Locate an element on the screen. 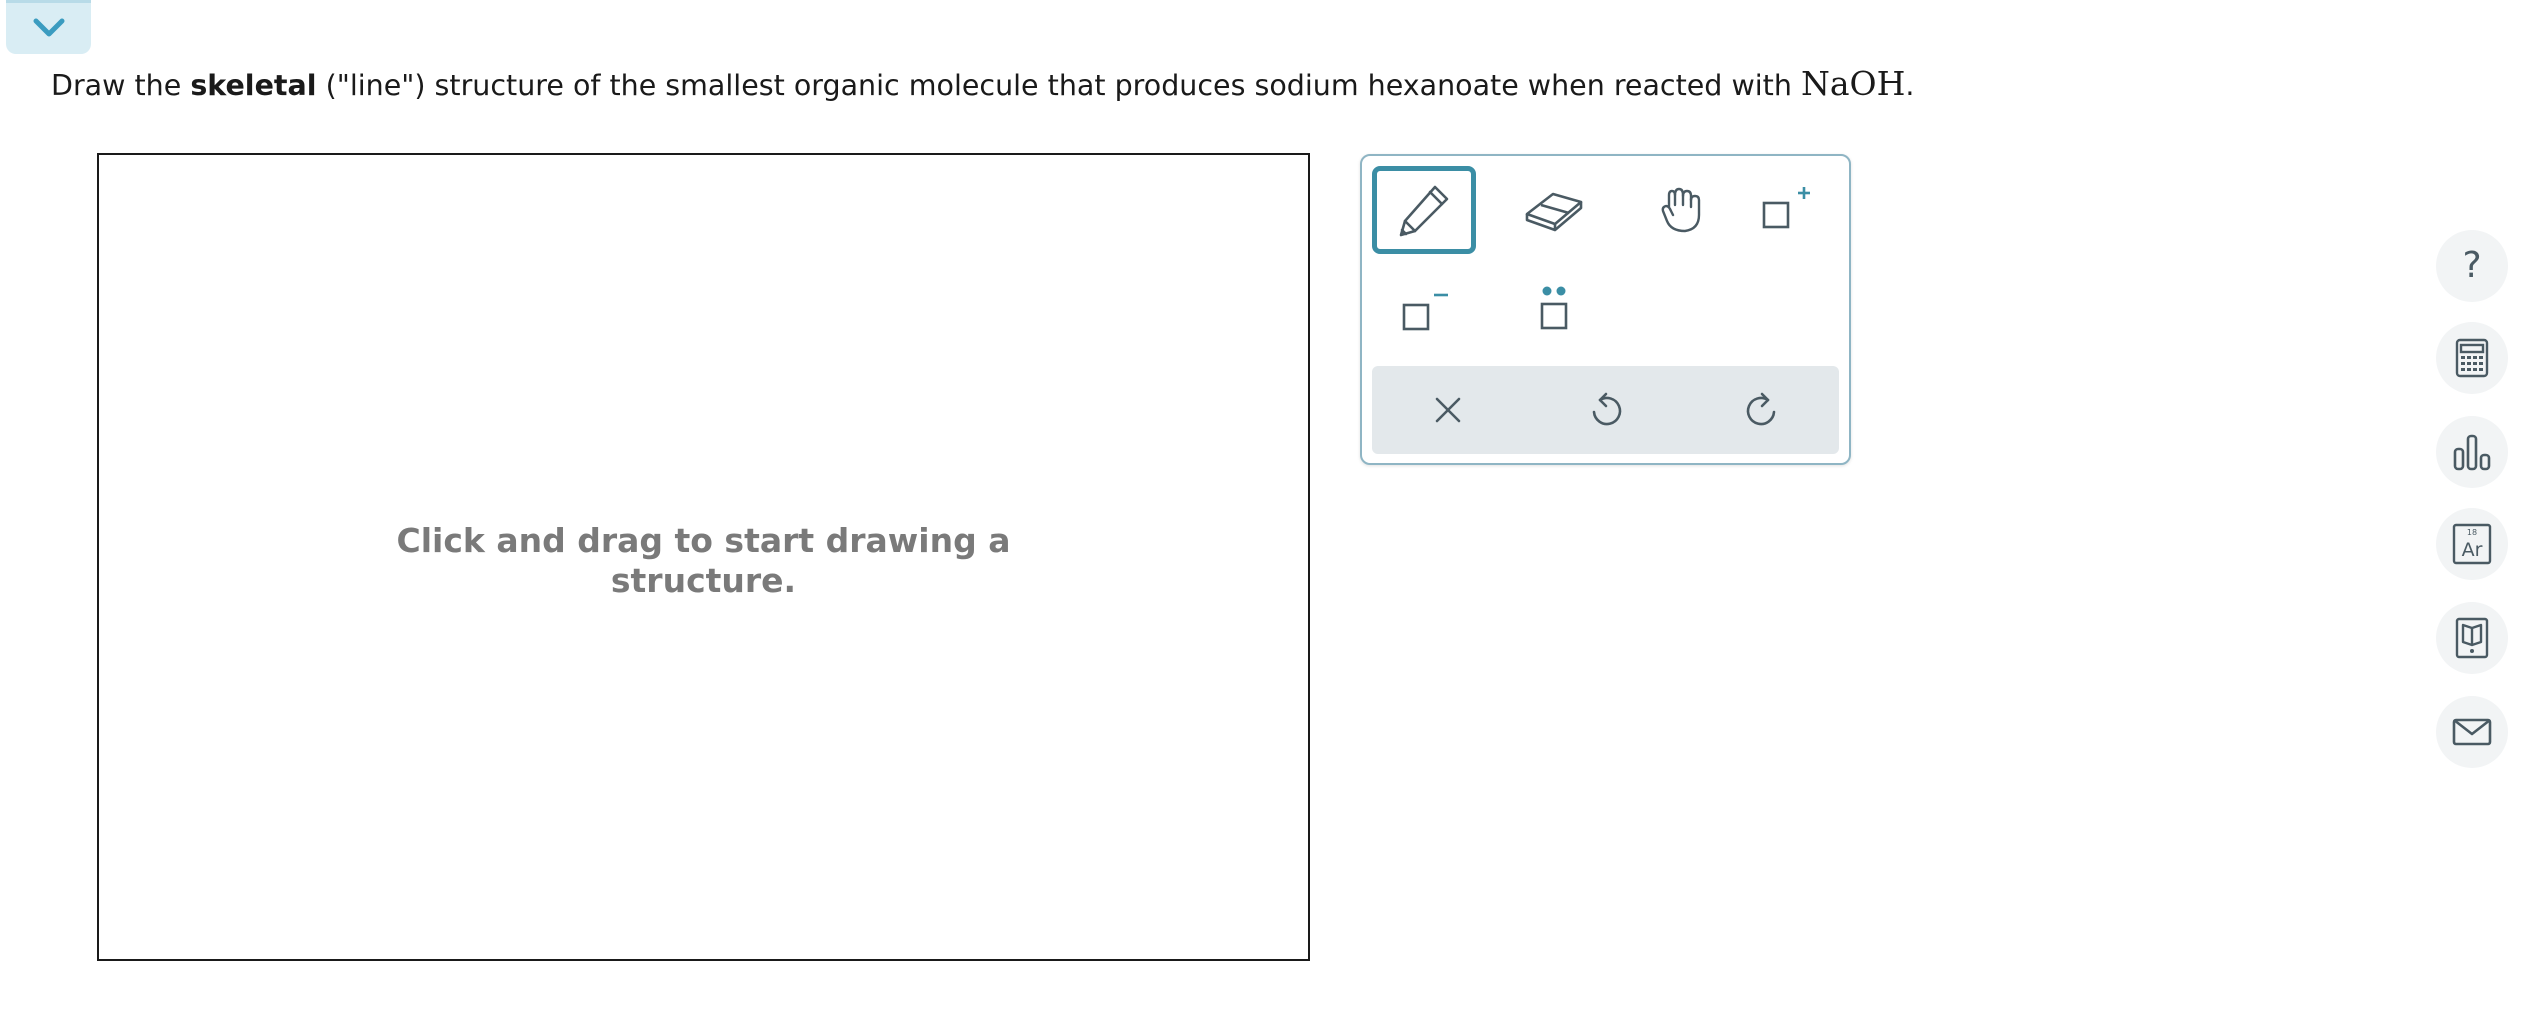 The image size is (2524, 1020). canvas-hint-line2: structure. is located at coordinates (703, 580).